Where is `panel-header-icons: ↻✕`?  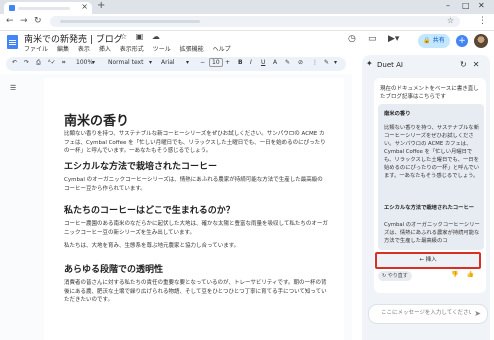
panel-header-icons: ↻✕ is located at coordinates (472, 64).